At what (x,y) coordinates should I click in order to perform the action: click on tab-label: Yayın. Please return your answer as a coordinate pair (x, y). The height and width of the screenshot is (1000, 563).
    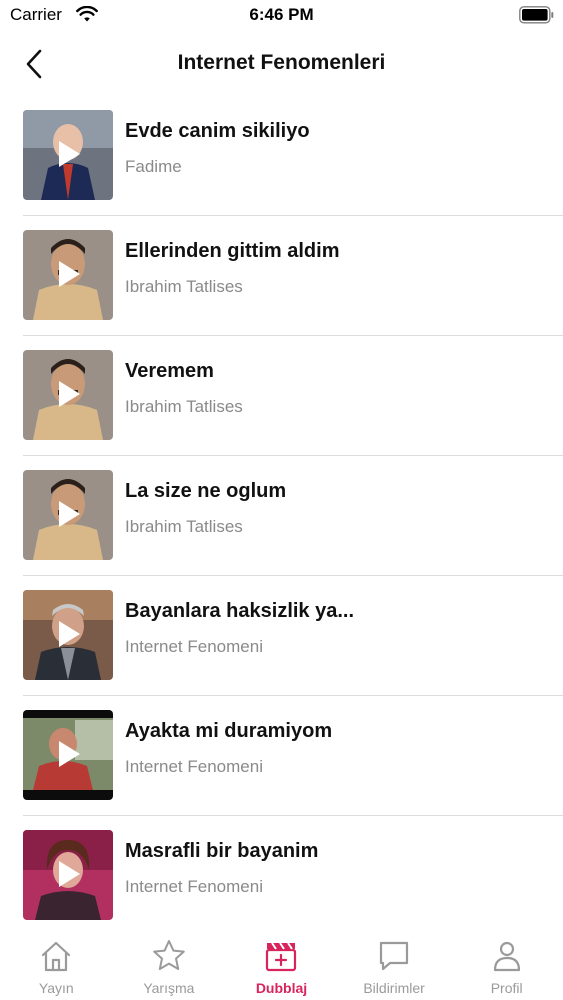
    Looking at the image, I should click on (56, 988).